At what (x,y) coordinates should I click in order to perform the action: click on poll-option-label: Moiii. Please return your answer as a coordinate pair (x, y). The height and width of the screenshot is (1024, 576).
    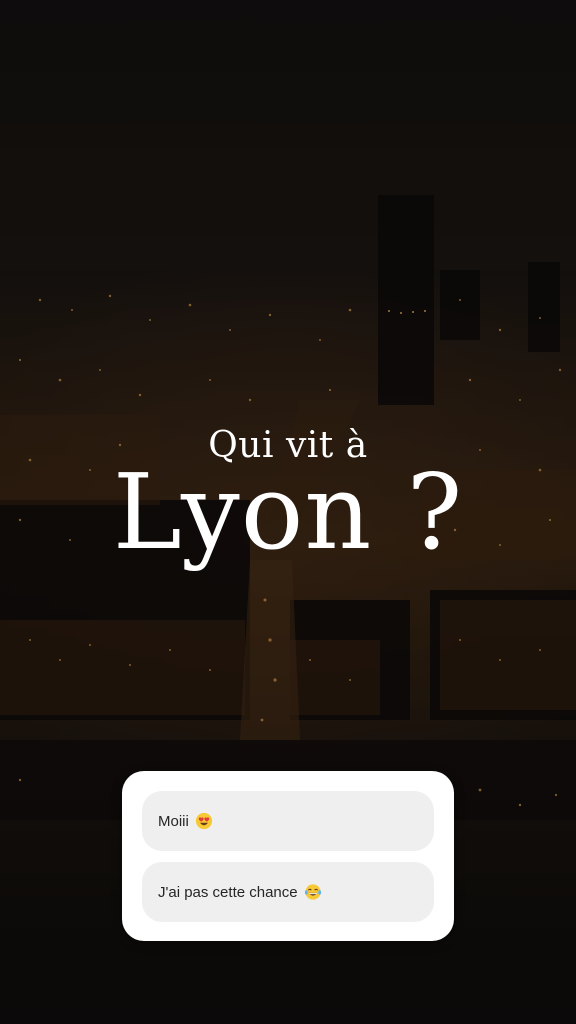
    Looking at the image, I should click on (173, 821).